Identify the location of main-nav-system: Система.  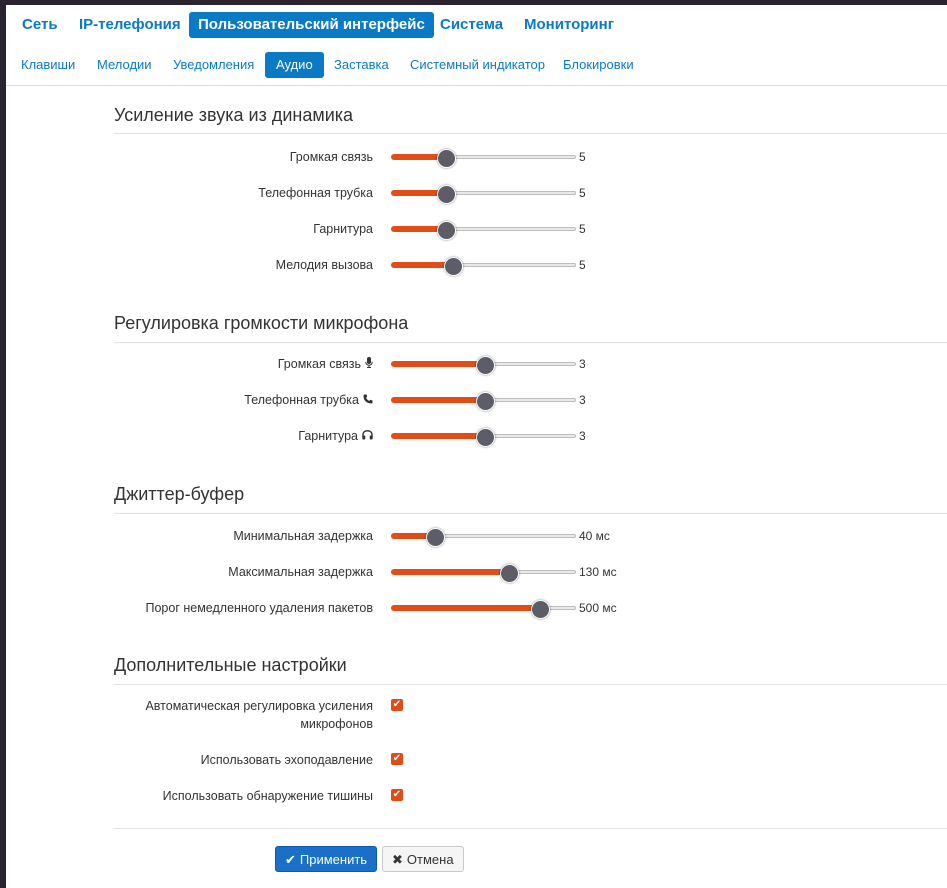
(471, 25).